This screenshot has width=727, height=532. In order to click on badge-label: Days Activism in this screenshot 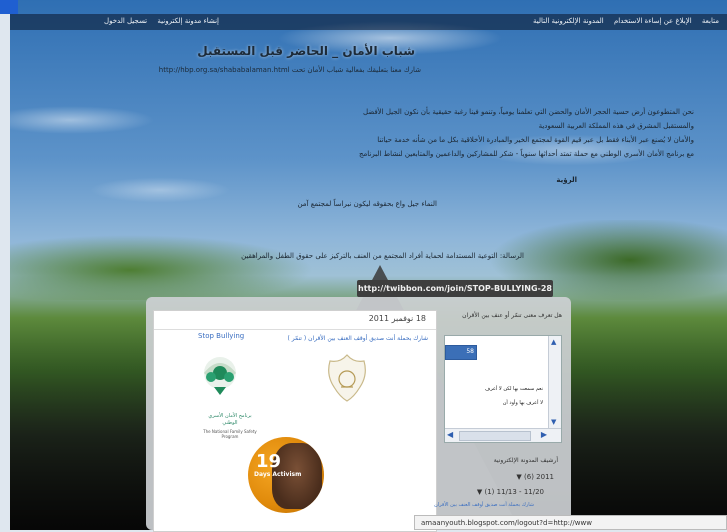, I will do `click(278, 474)`.